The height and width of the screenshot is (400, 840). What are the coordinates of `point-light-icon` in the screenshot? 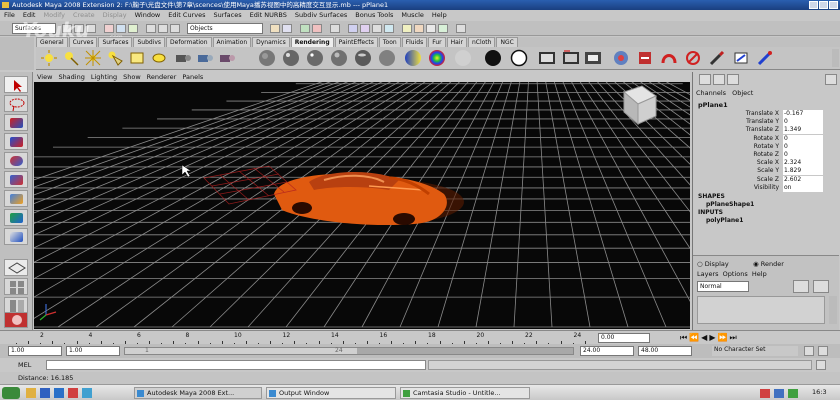 It's located at (93, 58).